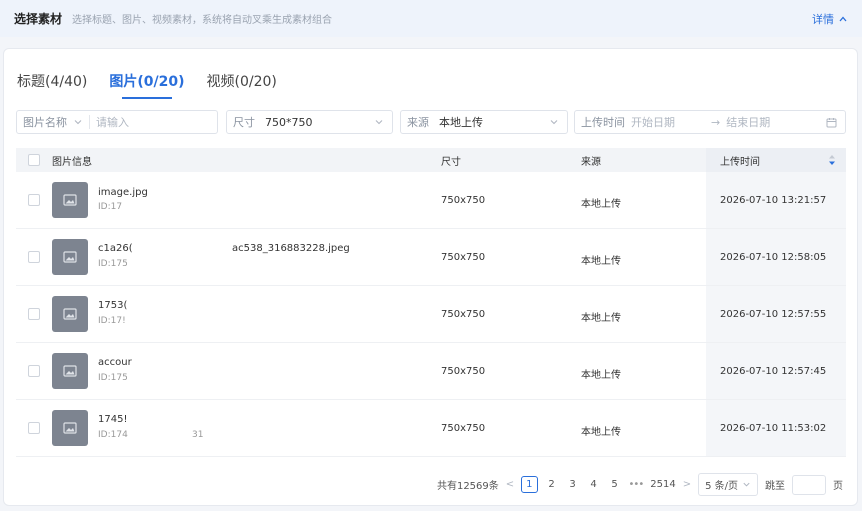  What do you see at coordinates (615, 484) in the screenshot?
I see `page-5: 5` at bounding box center [615, 484].